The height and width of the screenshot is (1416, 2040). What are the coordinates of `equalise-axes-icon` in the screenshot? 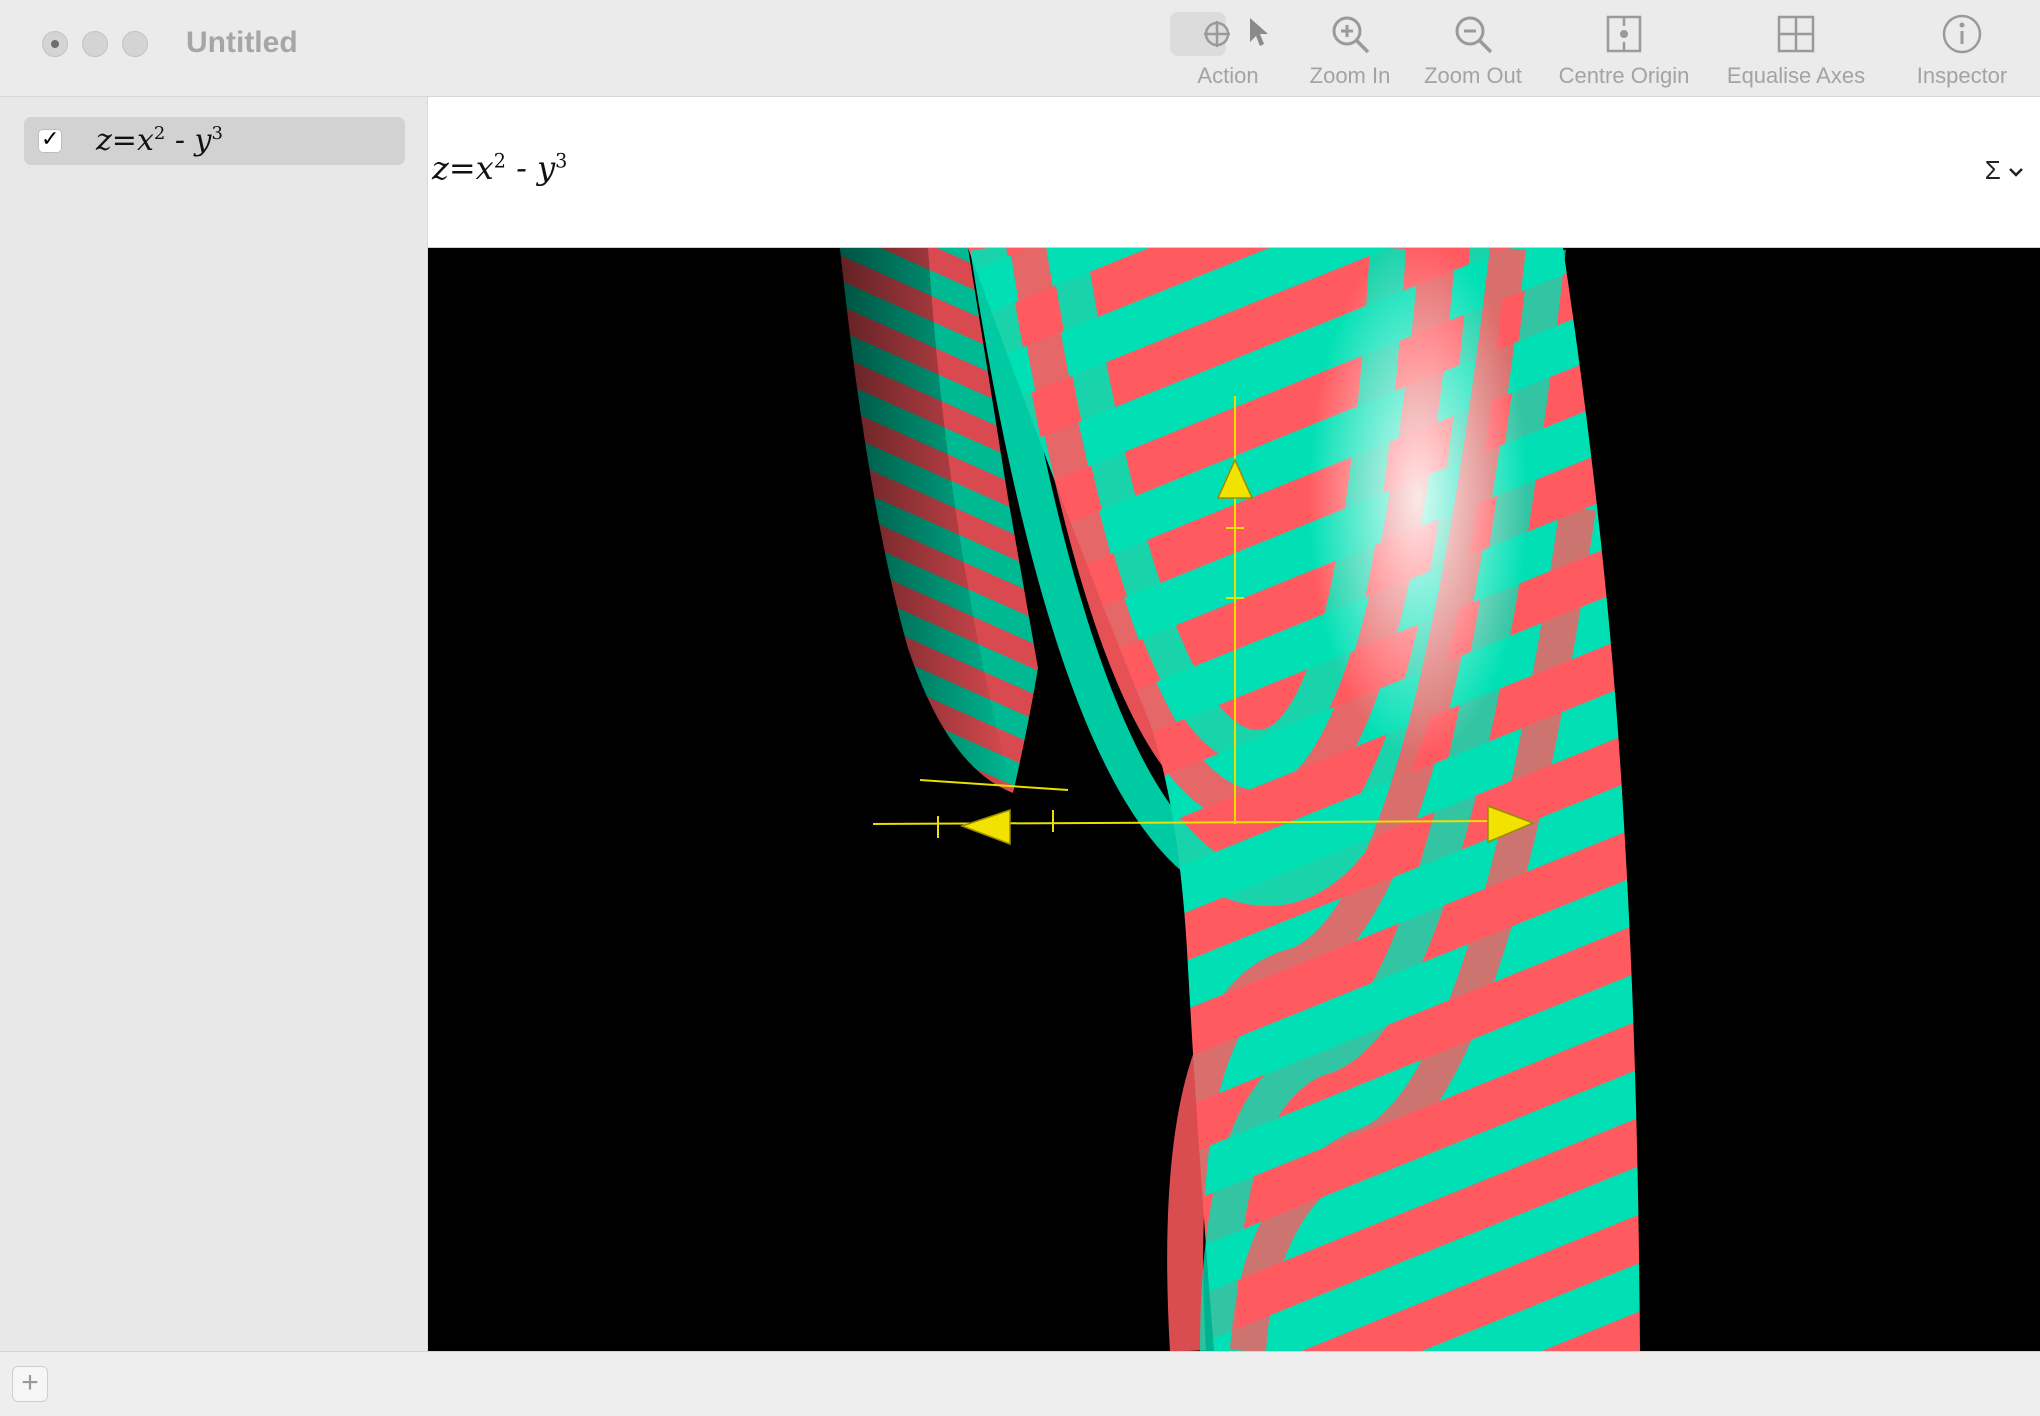 It's located at (1796, 34).